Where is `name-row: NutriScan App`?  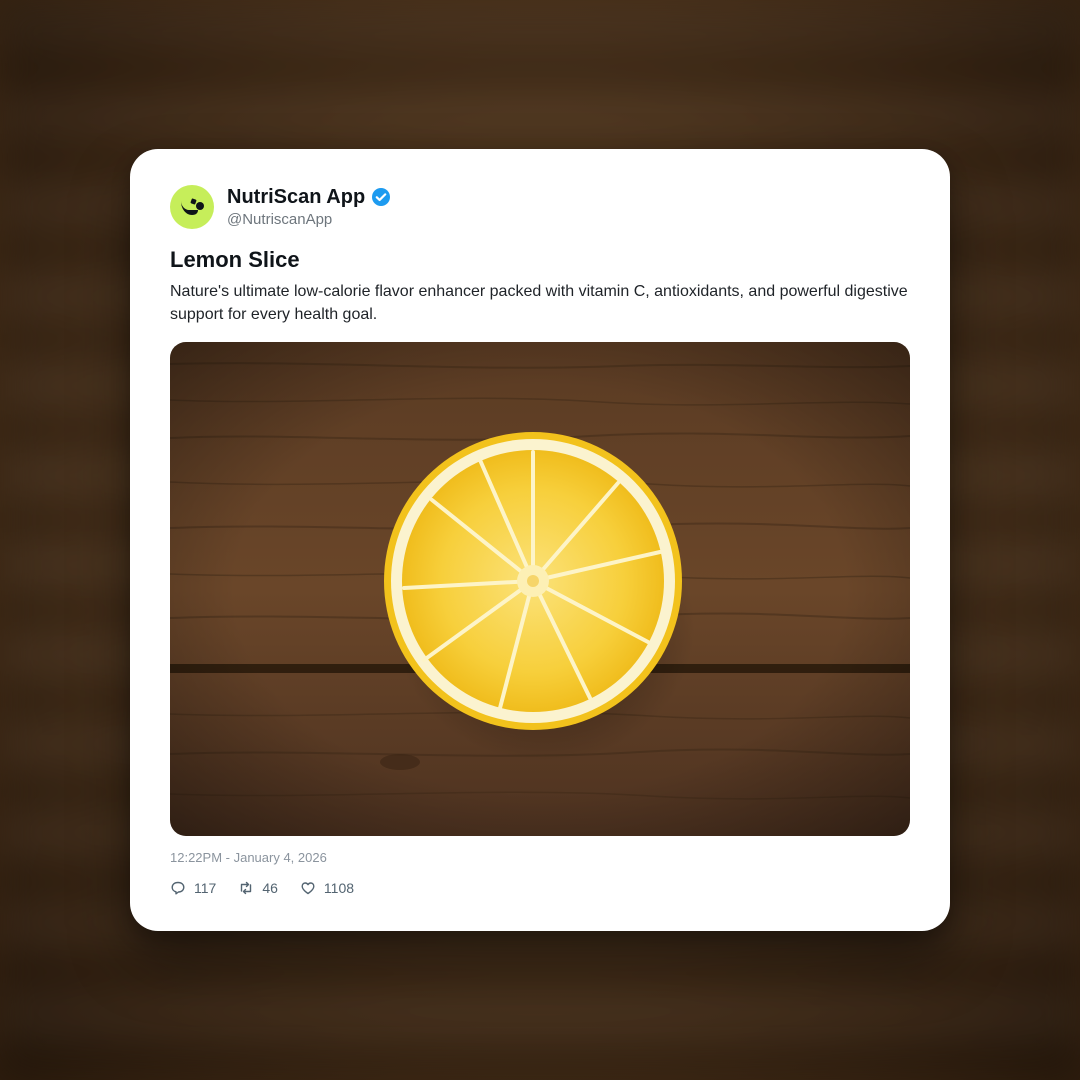
name-row: NutriScan App is located at coordinates (309, 197).